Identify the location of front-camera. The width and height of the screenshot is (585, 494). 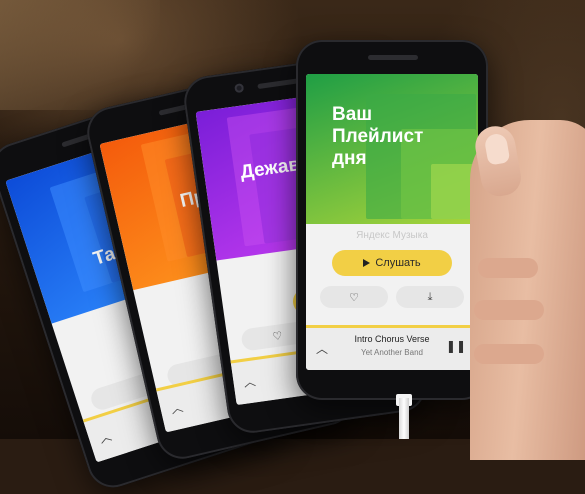
(239, 88).